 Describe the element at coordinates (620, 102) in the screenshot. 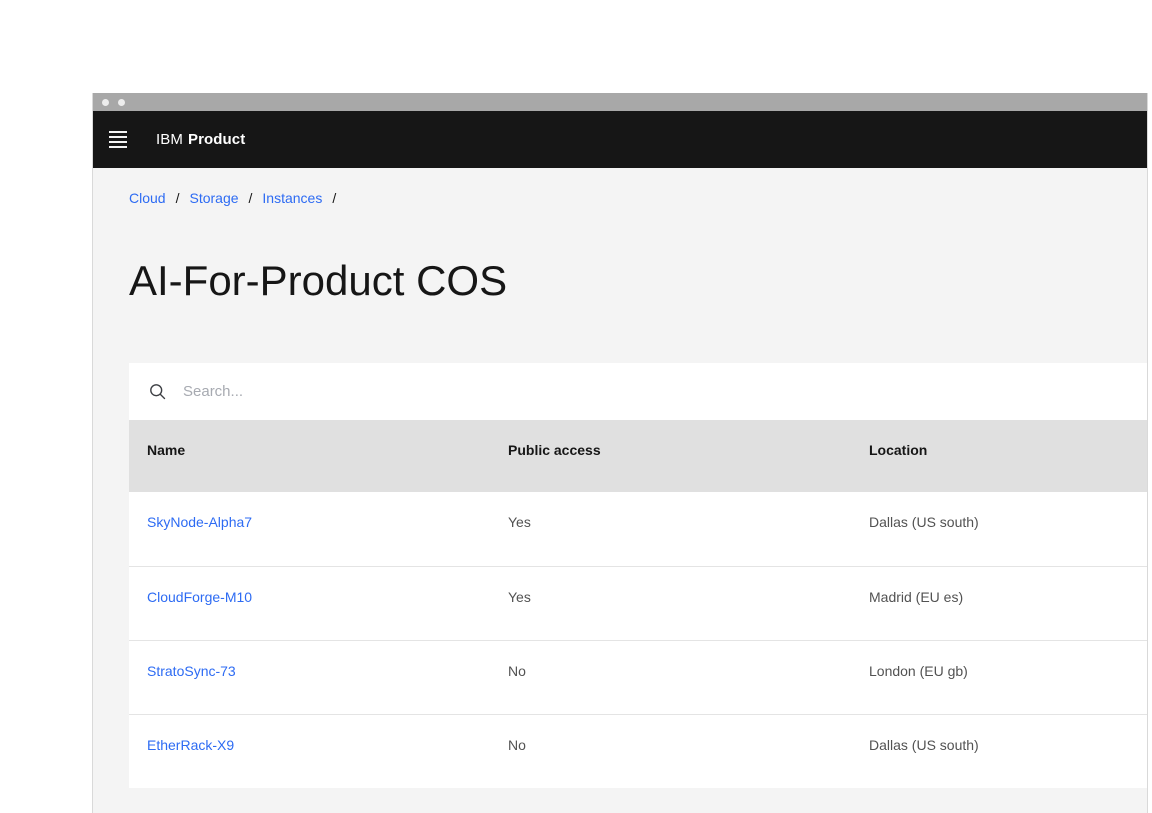

I see `window-titlebar` at that location.